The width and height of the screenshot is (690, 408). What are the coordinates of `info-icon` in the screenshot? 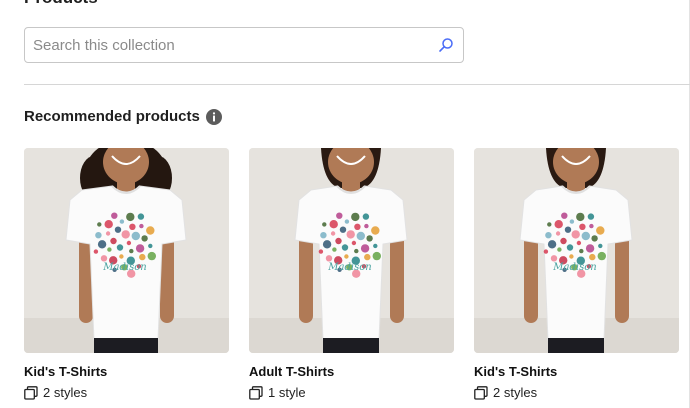 It's located at (214, 117).